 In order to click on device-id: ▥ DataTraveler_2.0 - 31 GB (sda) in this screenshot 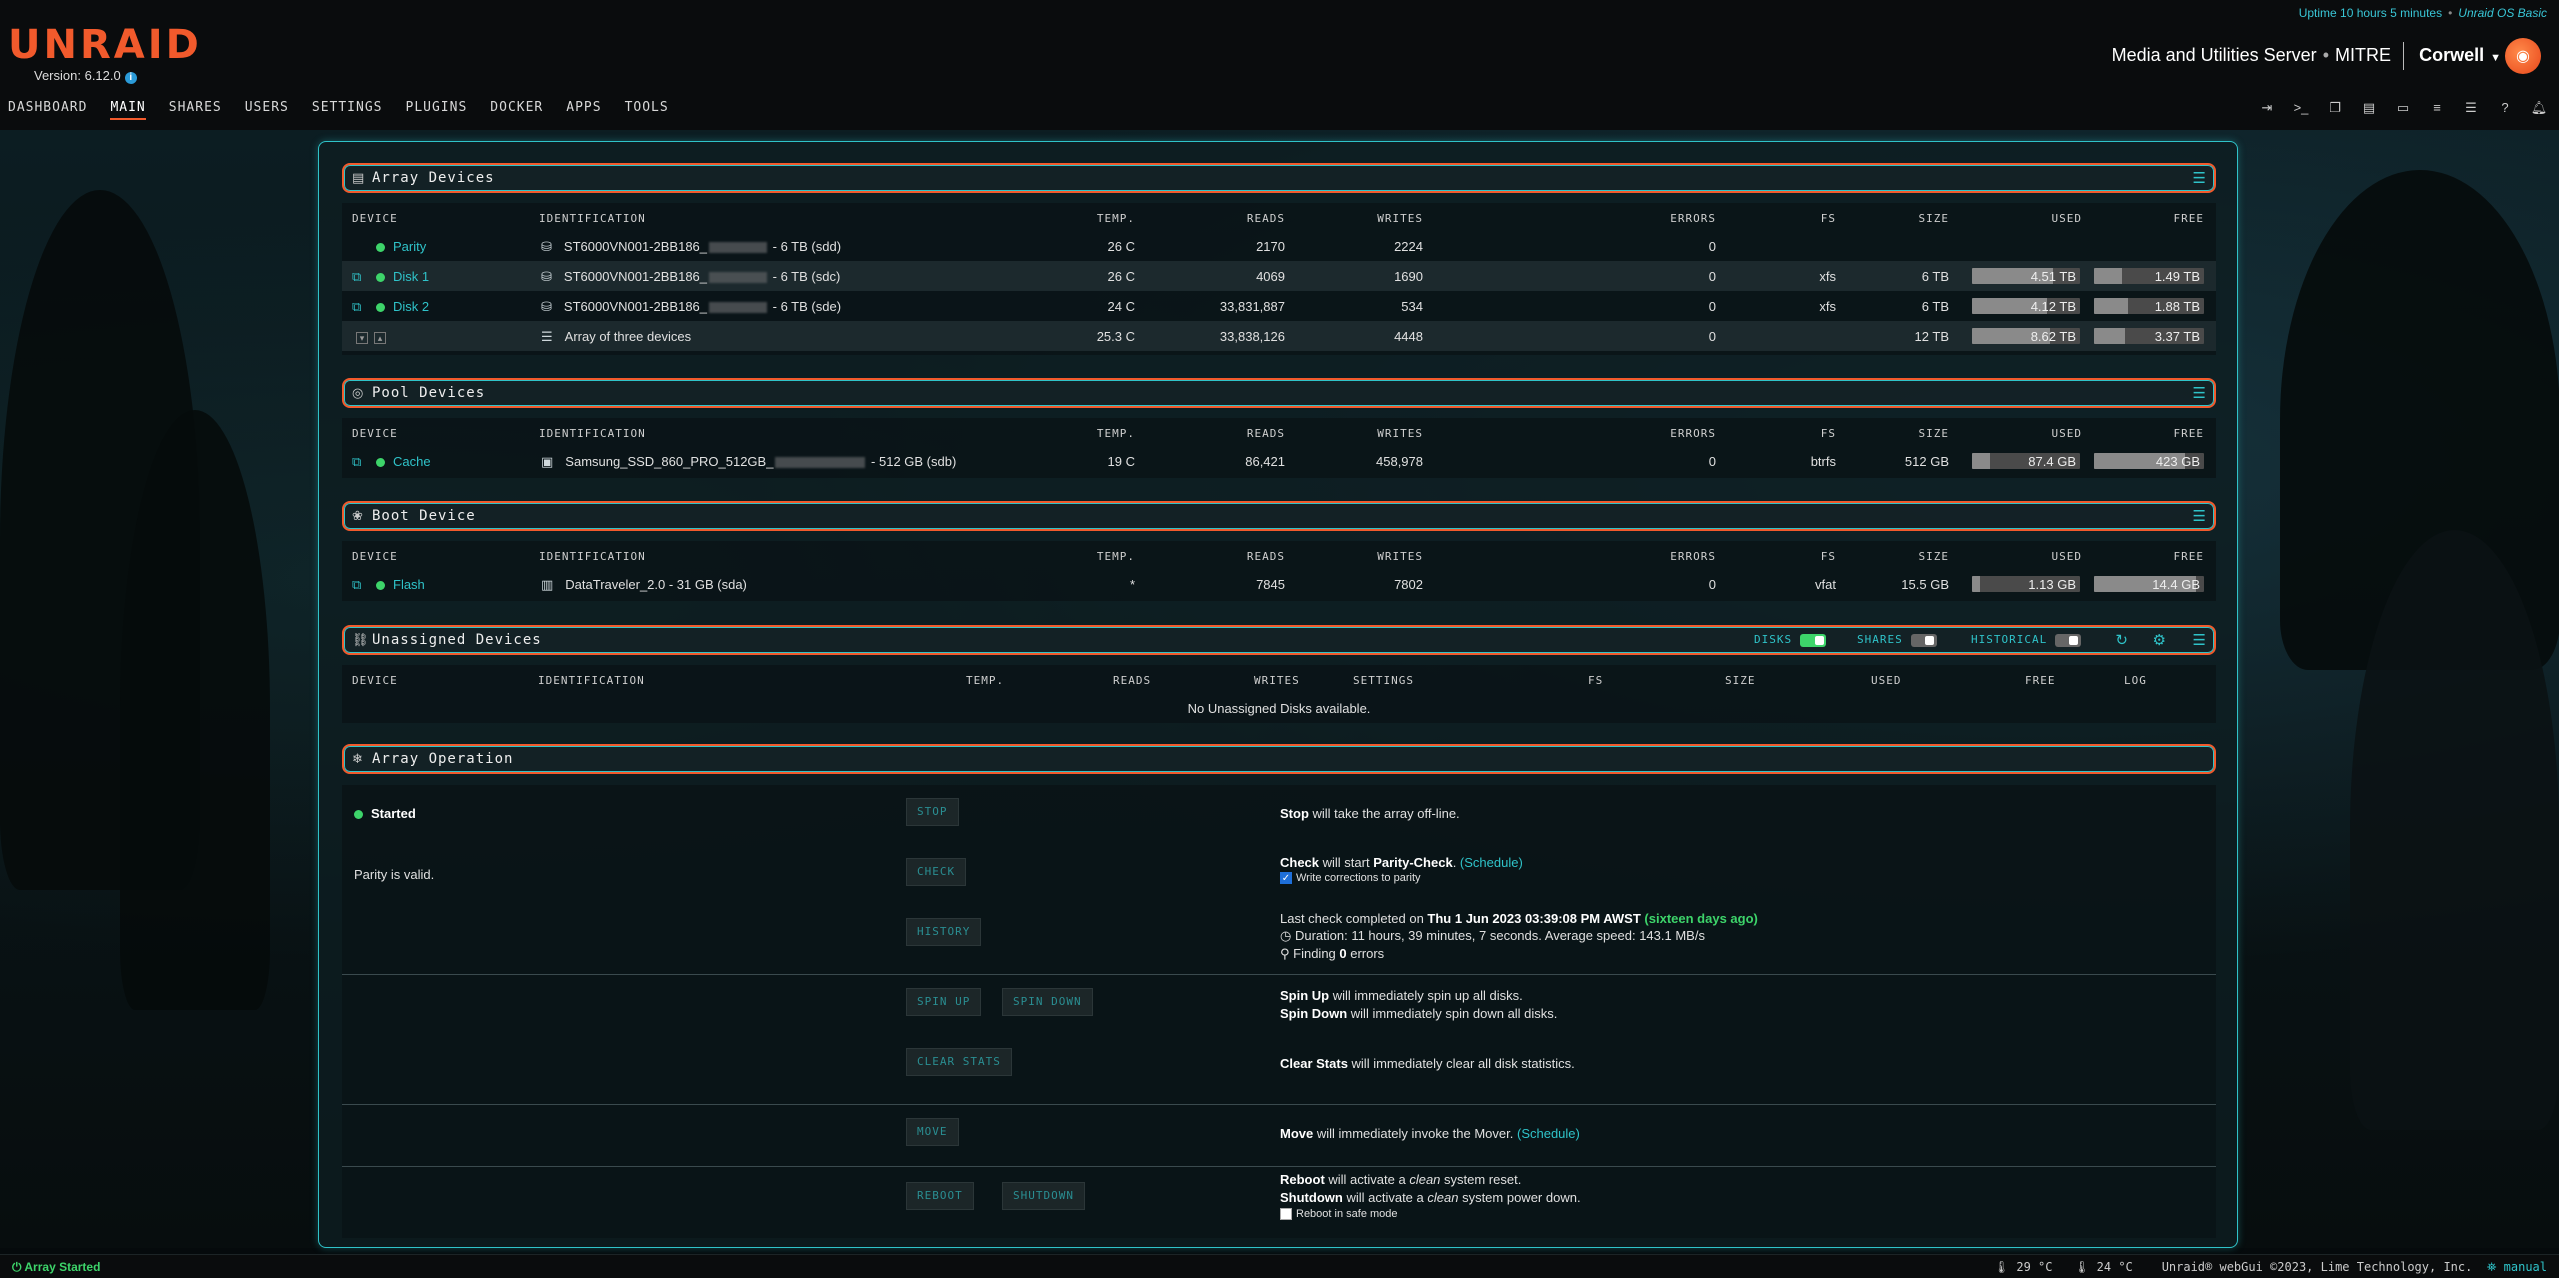, I will do `click(644, 584)`.